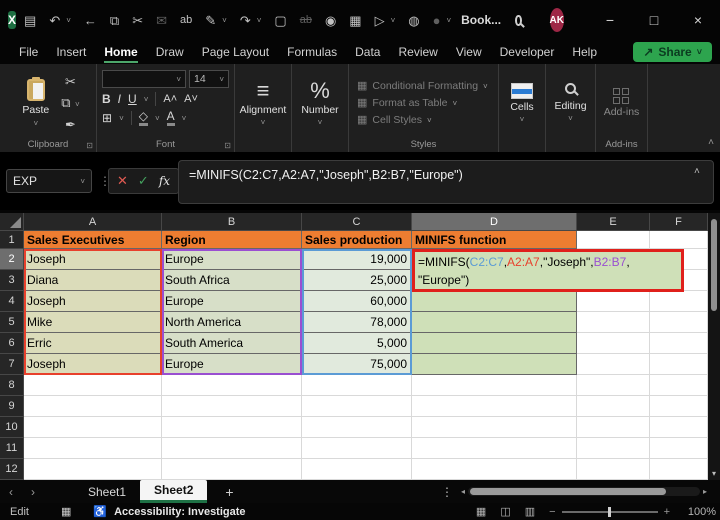 The height and width of the screenshot is (520, 720). I want to click on bold-button: B, so click(106, 99).